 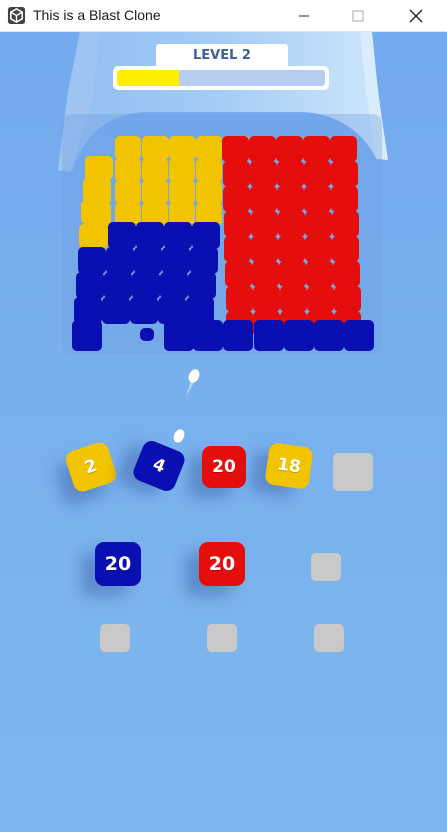 I want to click on shooter-block: 18, so click(x=289, y=466).